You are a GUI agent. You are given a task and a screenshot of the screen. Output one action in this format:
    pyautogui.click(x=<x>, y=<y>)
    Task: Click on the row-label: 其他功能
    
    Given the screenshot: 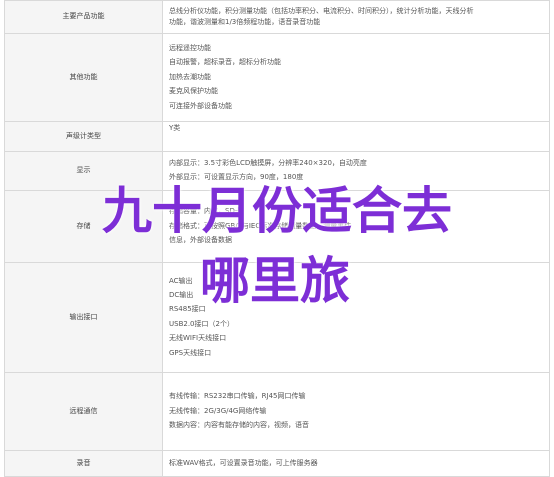 What is the action you would take?
    pyautogui.click(x=83, y=77)
    